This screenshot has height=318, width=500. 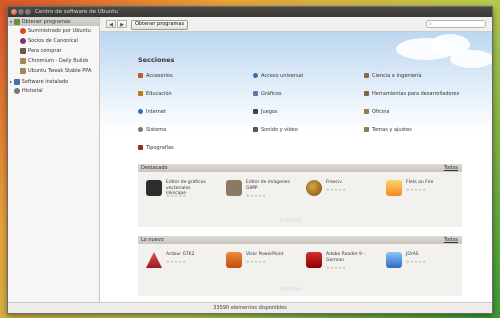 I want to click on package-icon, so click(x=23, y=60).